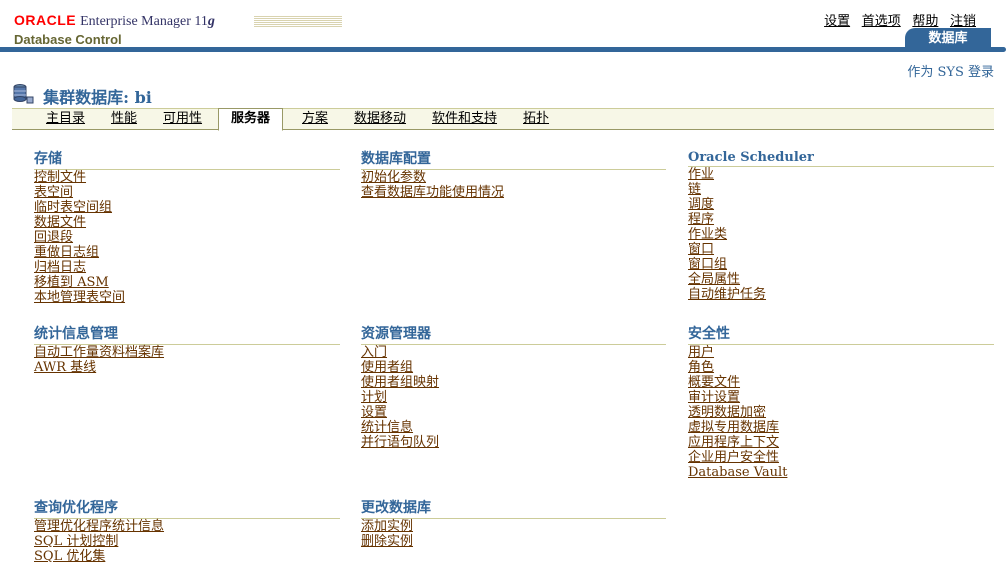 The image size is (1006, 578). I want to click on scheduler-link-0: 作业, so click(701, 174).